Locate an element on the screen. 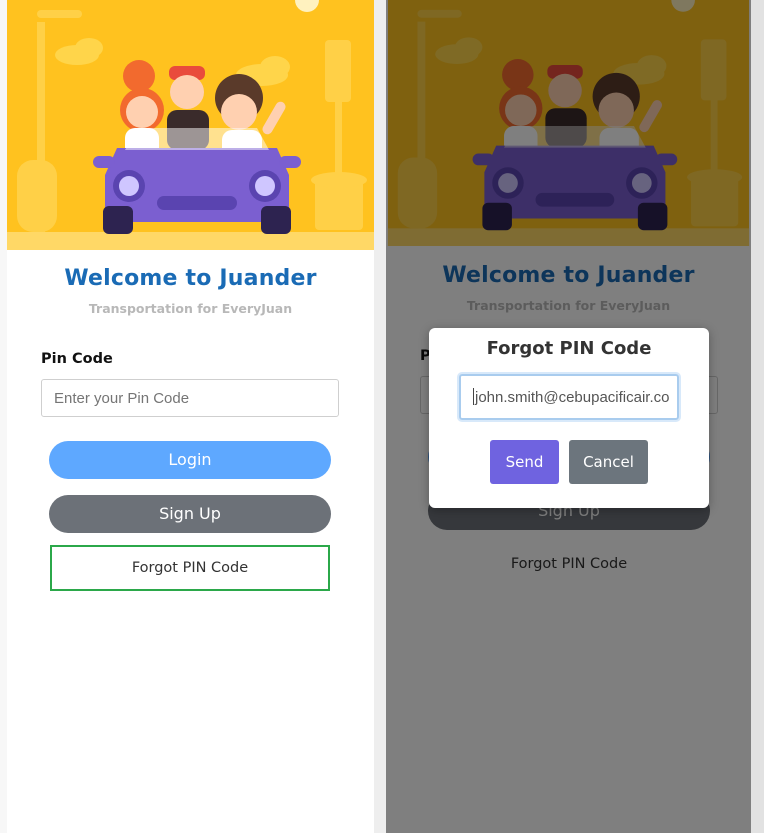 The width and height of the screenshot is (764, 833). panel-divider is located at coordinates (380, 416).